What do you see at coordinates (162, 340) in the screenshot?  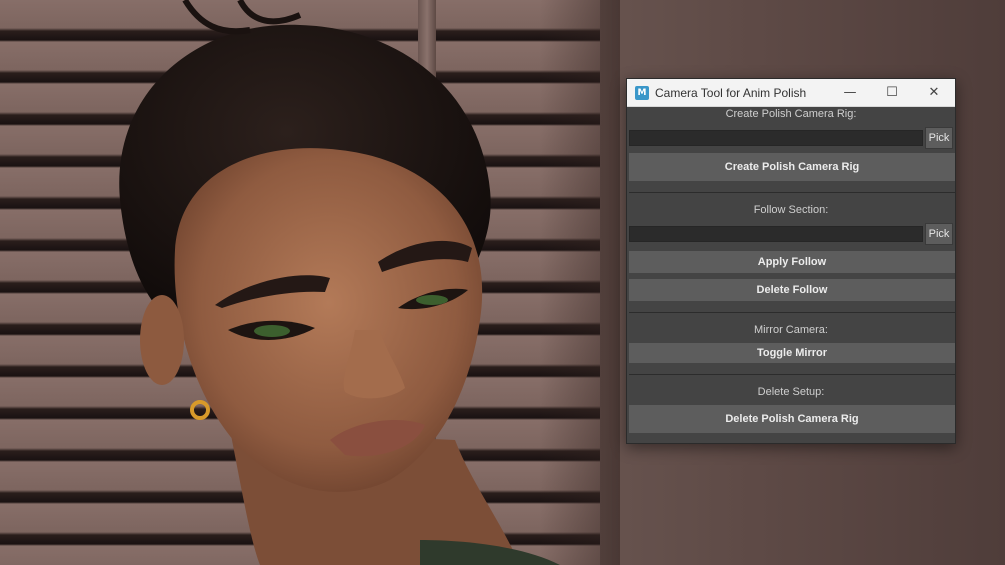 I see `character-ear` at bounding box center [162, 340].